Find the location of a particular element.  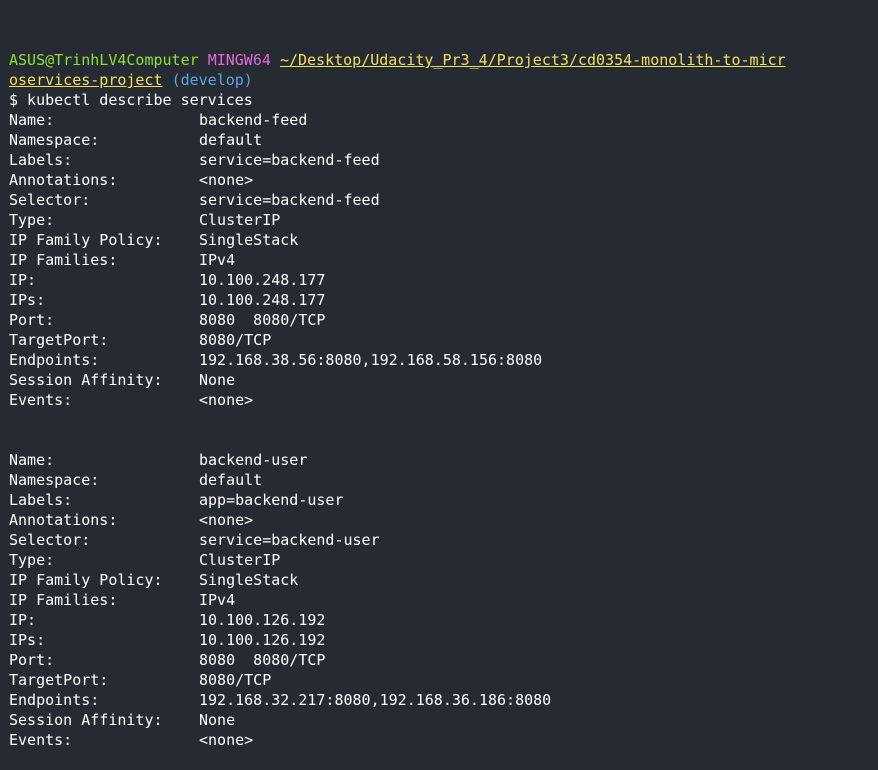

command-line: $ kubectl describe services is located at coordinates (131, 100).